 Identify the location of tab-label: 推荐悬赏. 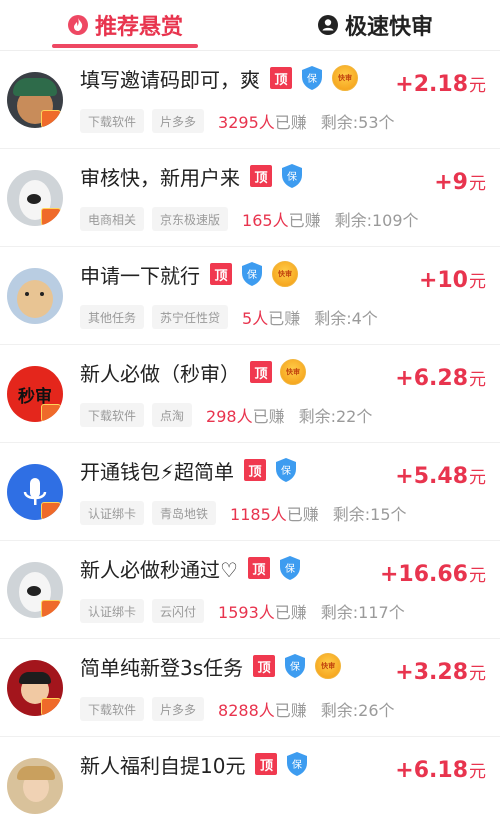
(138, 27).